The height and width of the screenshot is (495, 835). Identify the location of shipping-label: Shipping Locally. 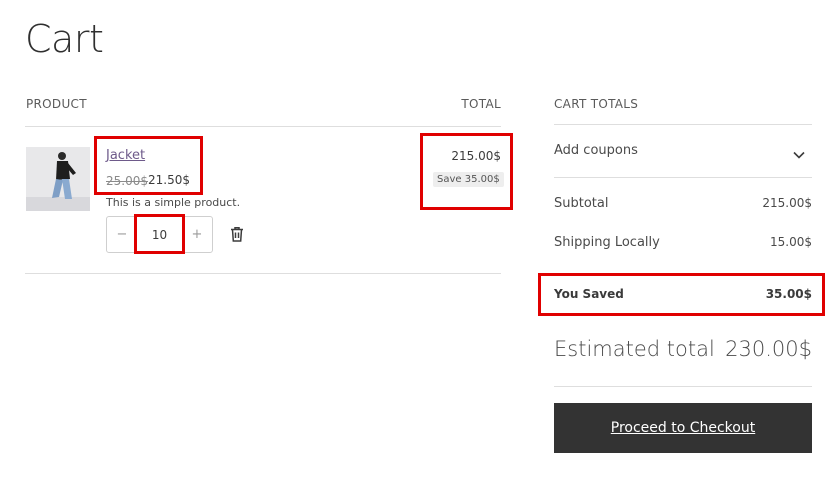
(607, 242).